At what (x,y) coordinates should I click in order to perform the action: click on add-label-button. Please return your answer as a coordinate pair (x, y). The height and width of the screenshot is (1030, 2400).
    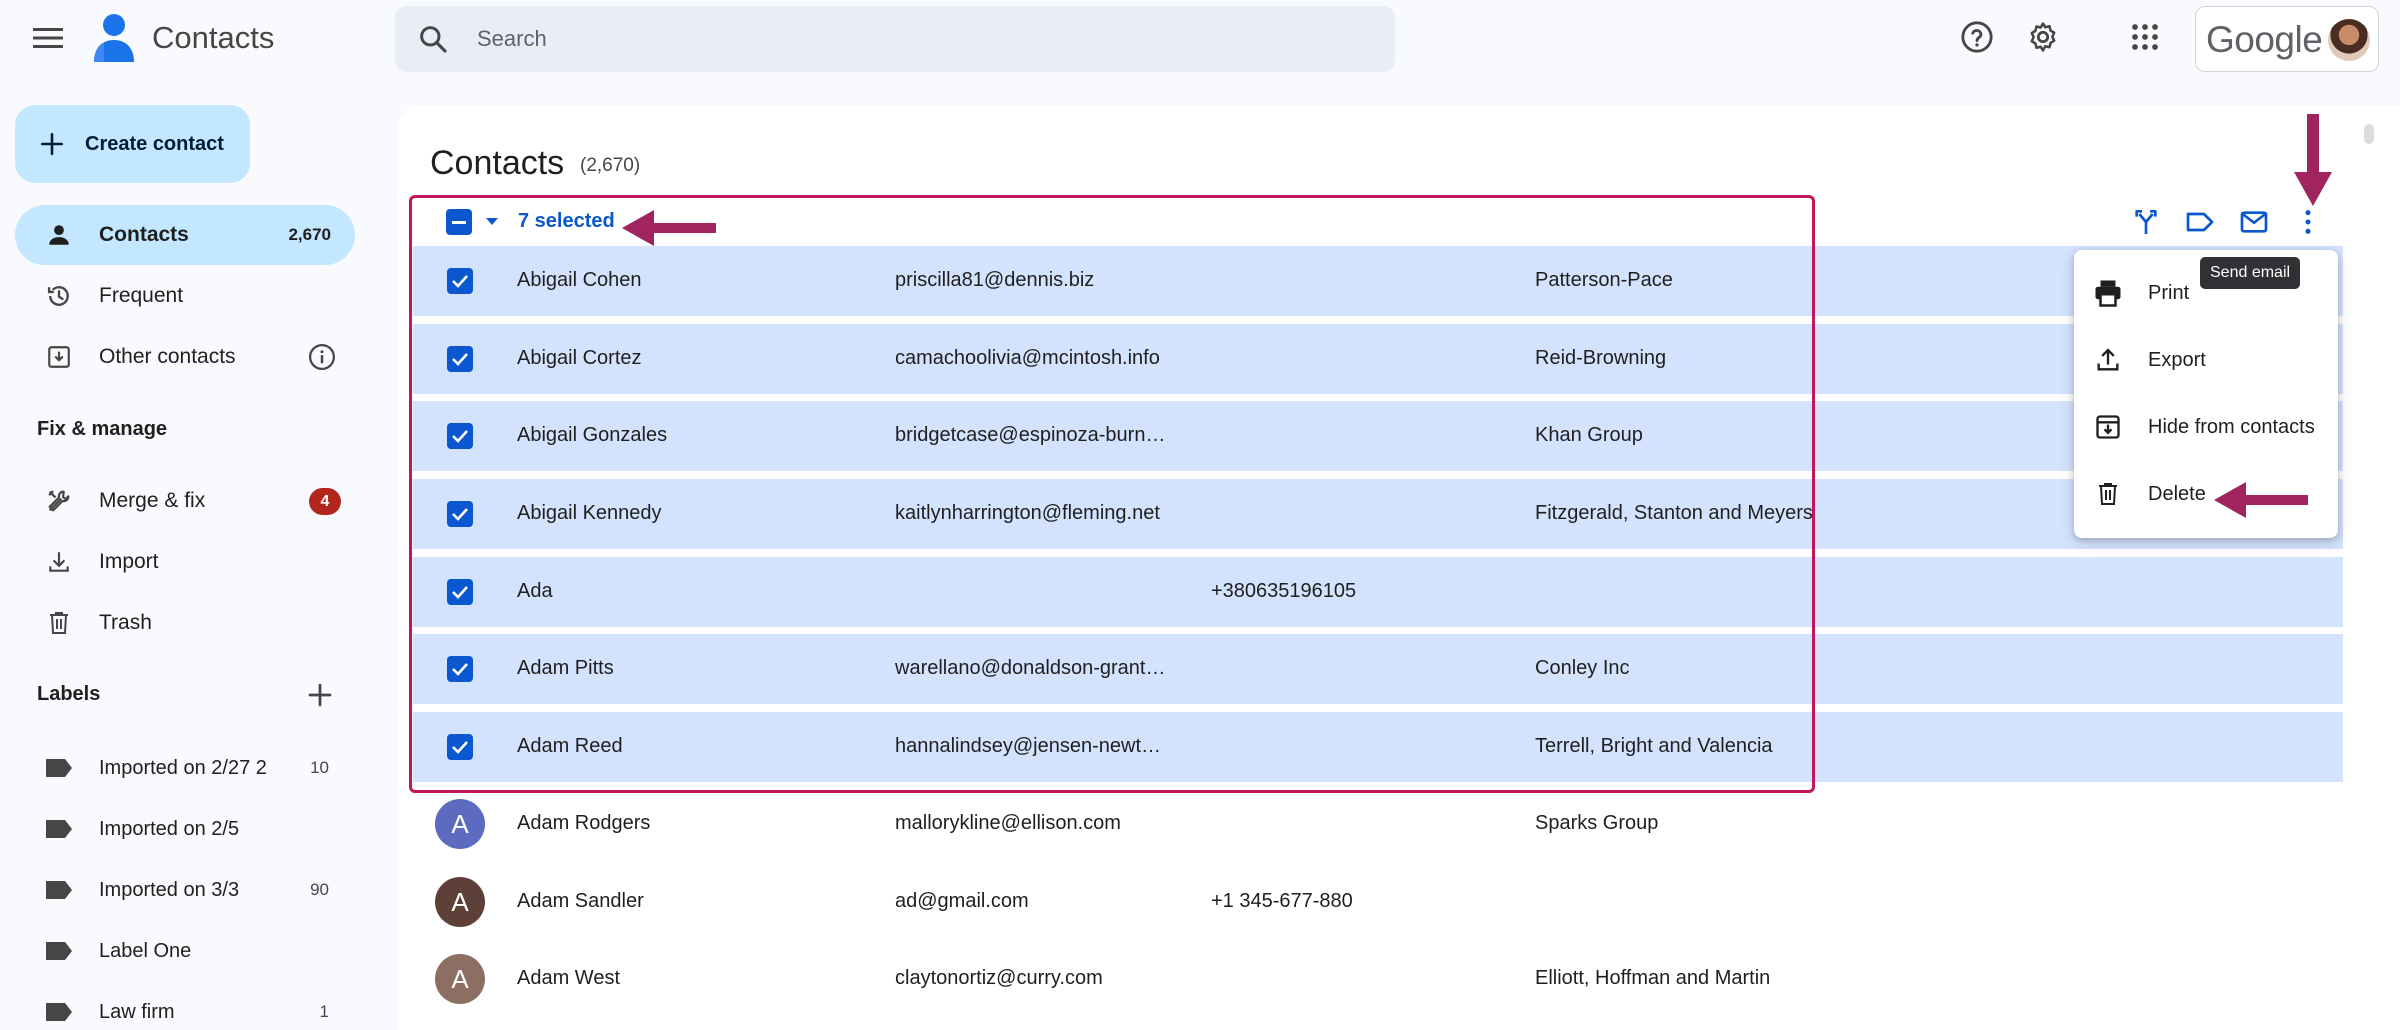
    Looking at the image, I should click on (320, 695).